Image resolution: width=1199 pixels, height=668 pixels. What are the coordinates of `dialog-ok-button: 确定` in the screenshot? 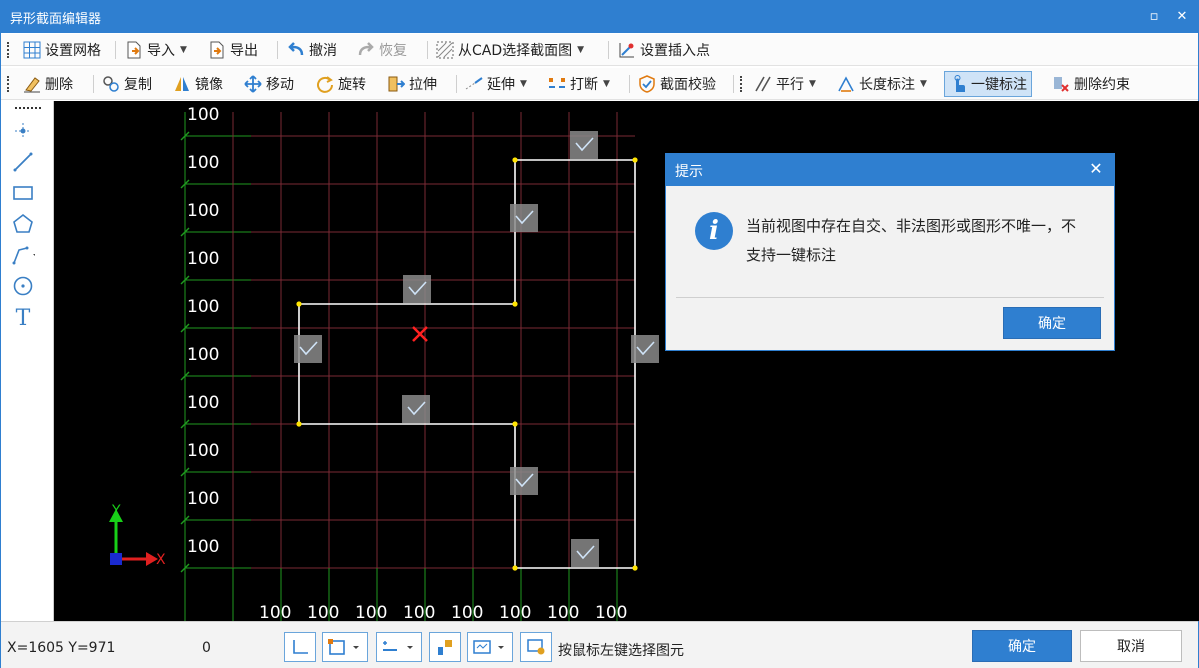 It's located at (1052, 323).